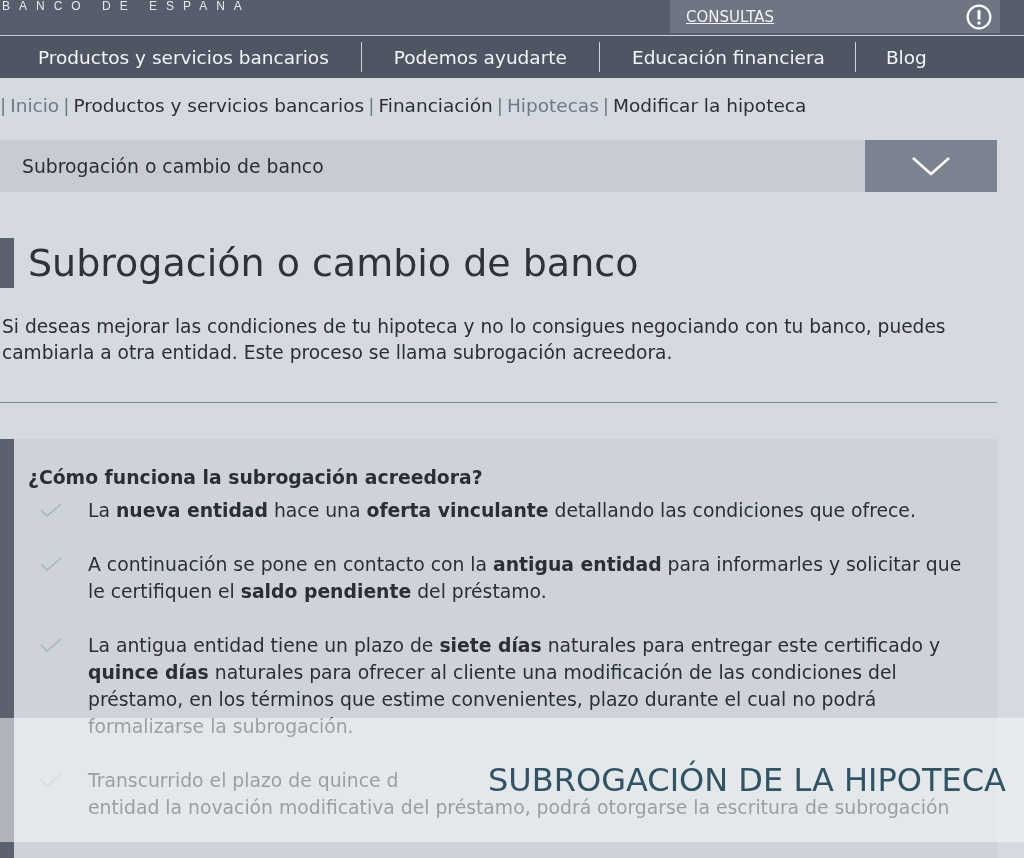  Describe the element at coordinates (183, 57) in the screenshot. I see `nav-link: Productos y servicios bancarios` at that location.